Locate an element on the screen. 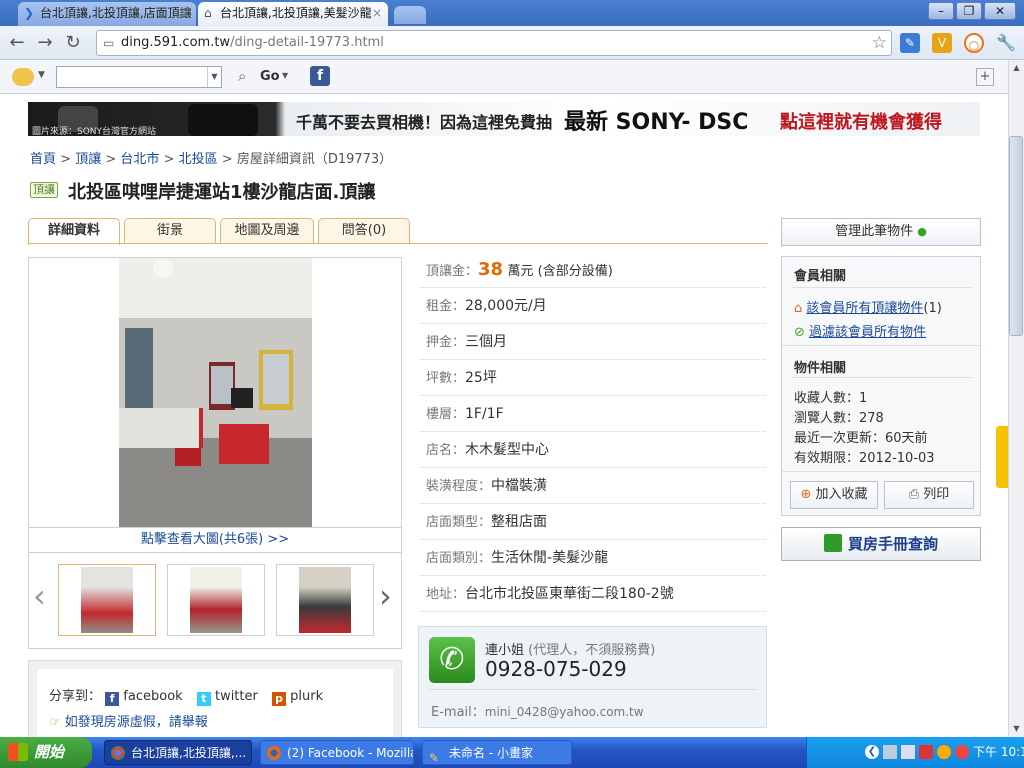 The width and height of the screenshot is (1024, 768). adobe-icon is located at coordinates (926, 752).